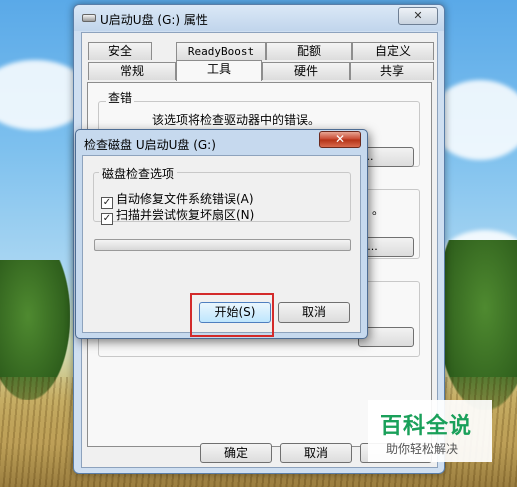  What do you see at coordinates (89, 18) in the screenshot?
I see `drive-icon` at bounding box center [89, 18].